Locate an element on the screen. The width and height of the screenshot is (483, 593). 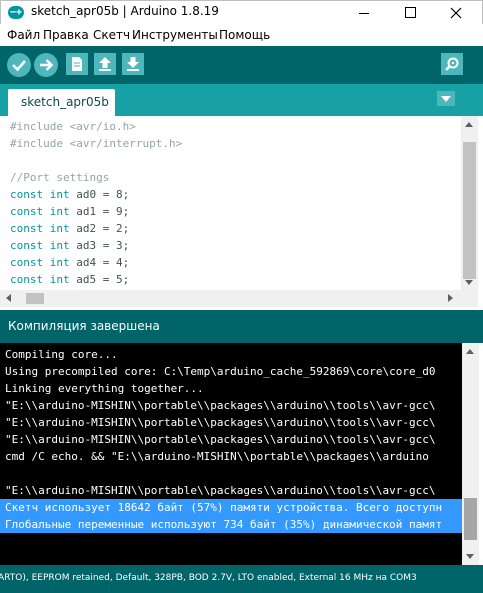
status-bar: Компиляция завершена is located at coordinates (241, 326).